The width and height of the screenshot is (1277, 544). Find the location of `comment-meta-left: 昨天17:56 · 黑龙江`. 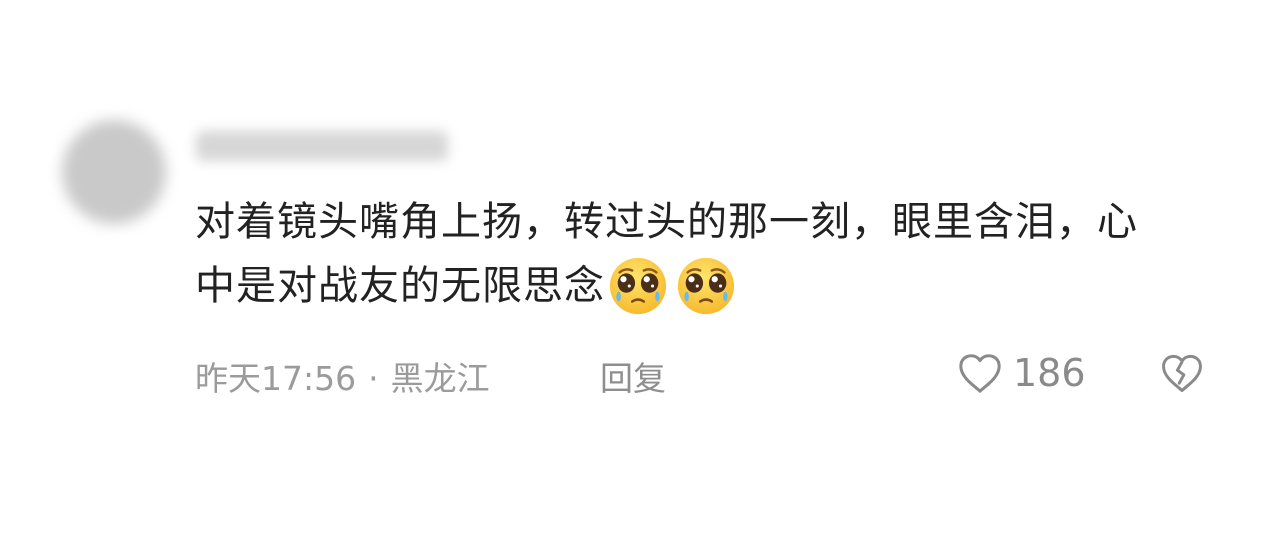

comment-meta-left: 昨天17:56 · 黑龙江 is located at coordinates (342, 376).